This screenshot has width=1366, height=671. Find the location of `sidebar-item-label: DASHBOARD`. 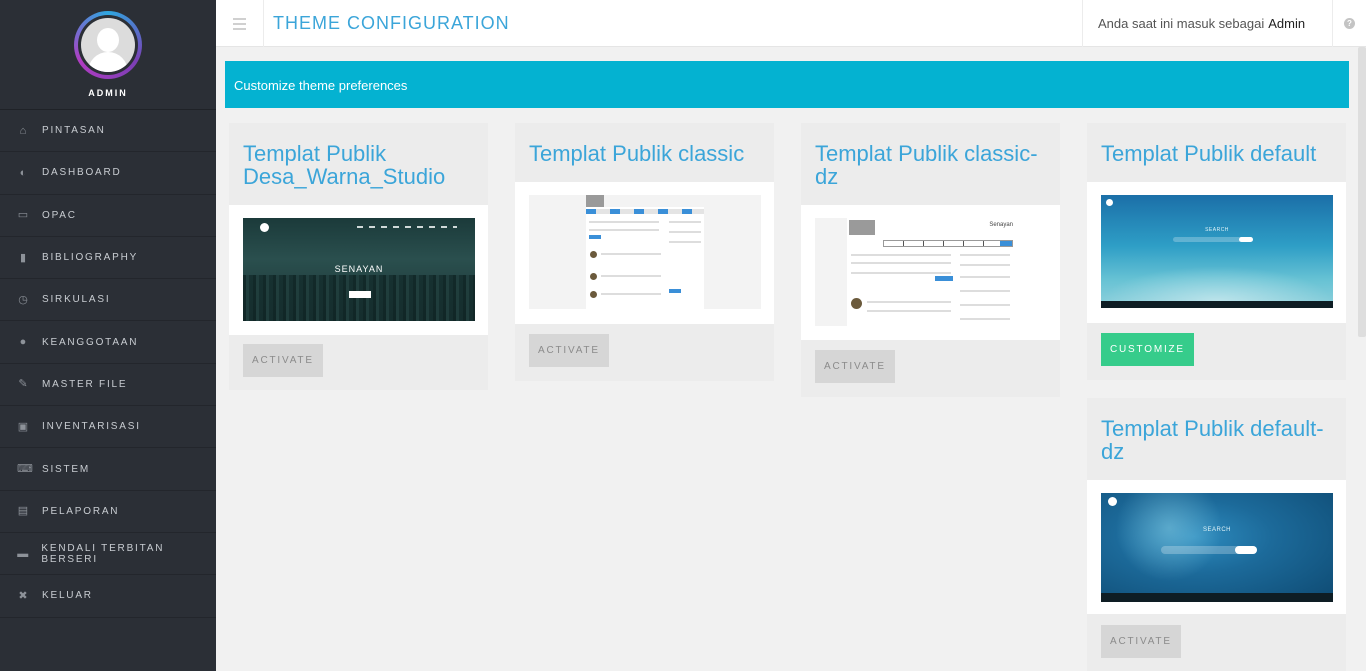

sidebar-item-label: DASHBOARD is located at coordinates (82, 173).